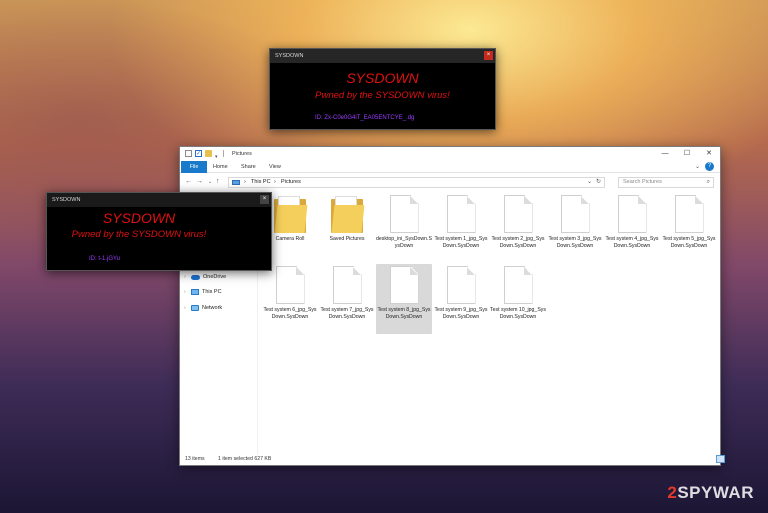 The image size is (768, 513). I want to click on sidebar-item-label: Network, so click(212, 308).